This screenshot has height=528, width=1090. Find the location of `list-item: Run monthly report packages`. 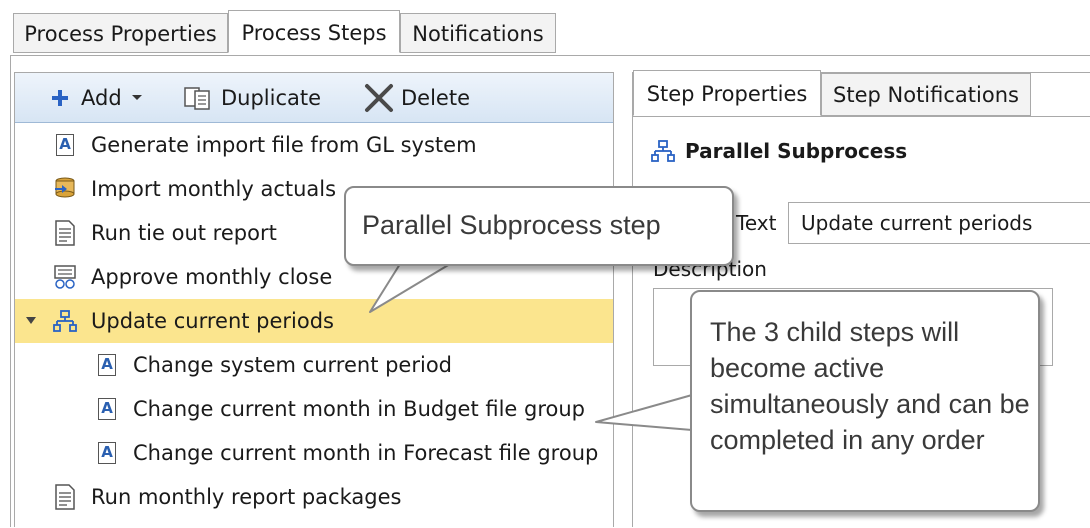

list-item: Run monthly report packages is located at coordinates (314, 497).